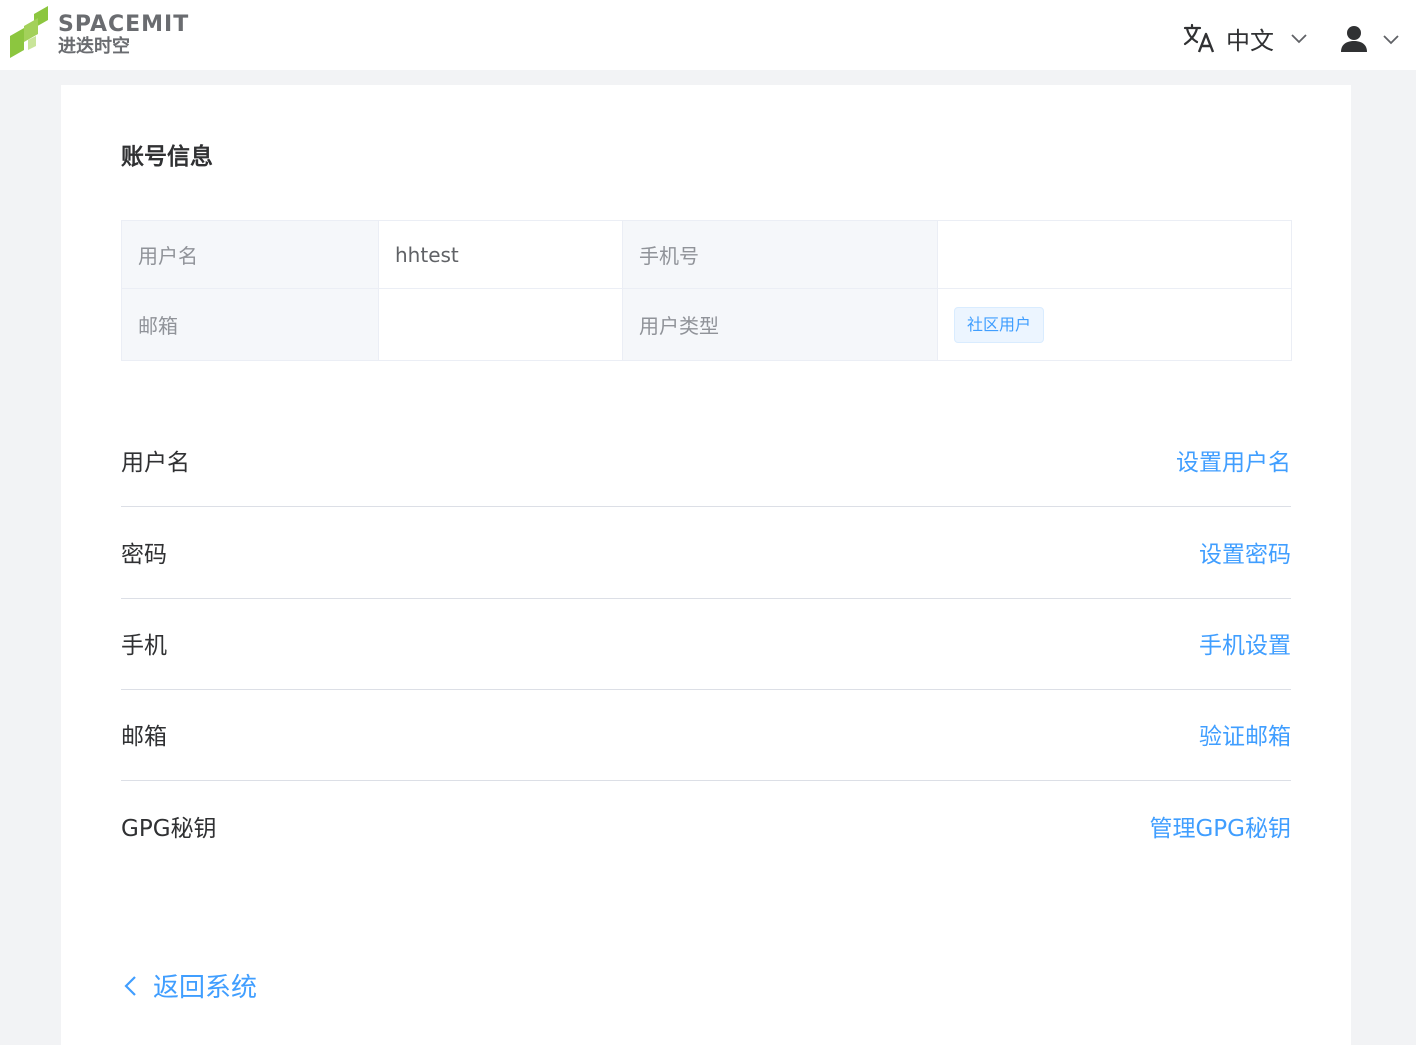 This screenshot has height=1045, width=1416. What do you see at coordinates (94, 46) in the screenshot?
I see `logo-text-cn: 进迭时空` at bounding box center [94, 46].